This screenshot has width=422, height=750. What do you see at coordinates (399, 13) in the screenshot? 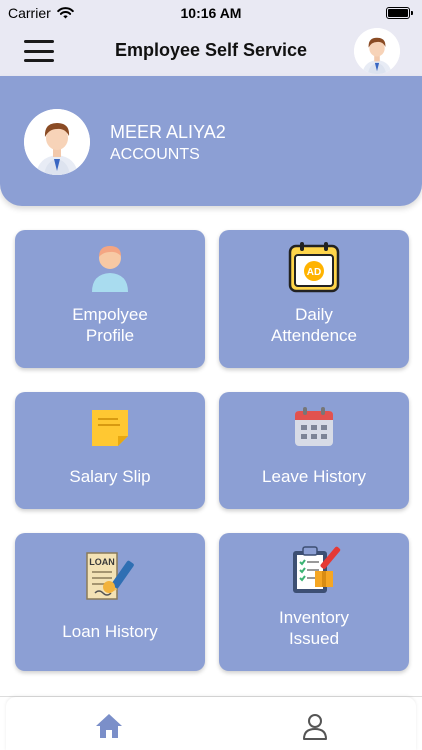
I see `battery-icon` at bounding box center [399, 13].